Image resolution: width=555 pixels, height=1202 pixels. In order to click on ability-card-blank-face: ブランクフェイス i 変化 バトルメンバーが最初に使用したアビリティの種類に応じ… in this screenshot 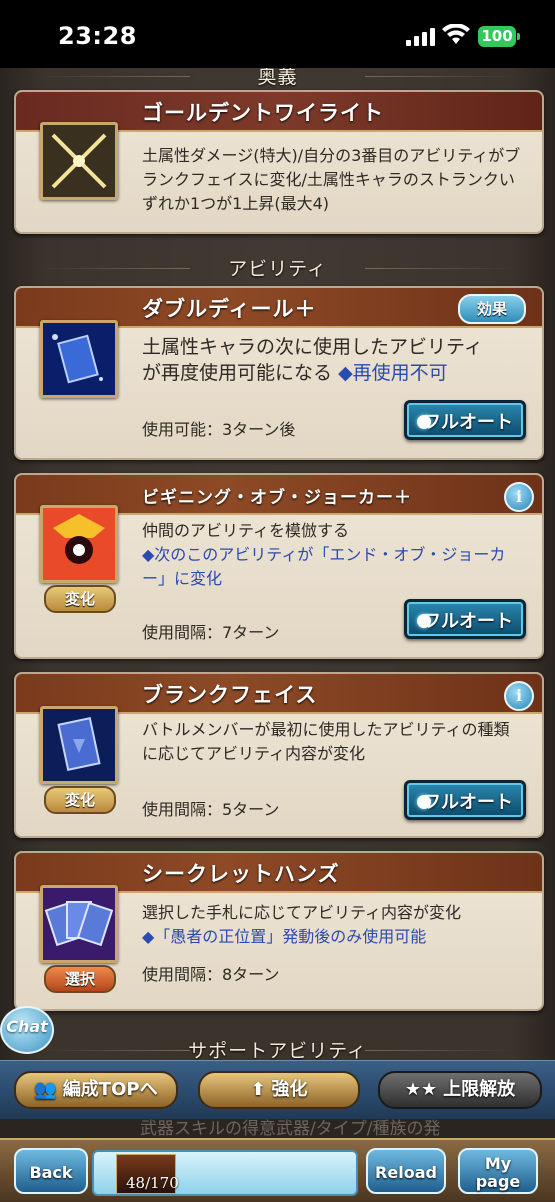, I will do `click(279, 755)`.